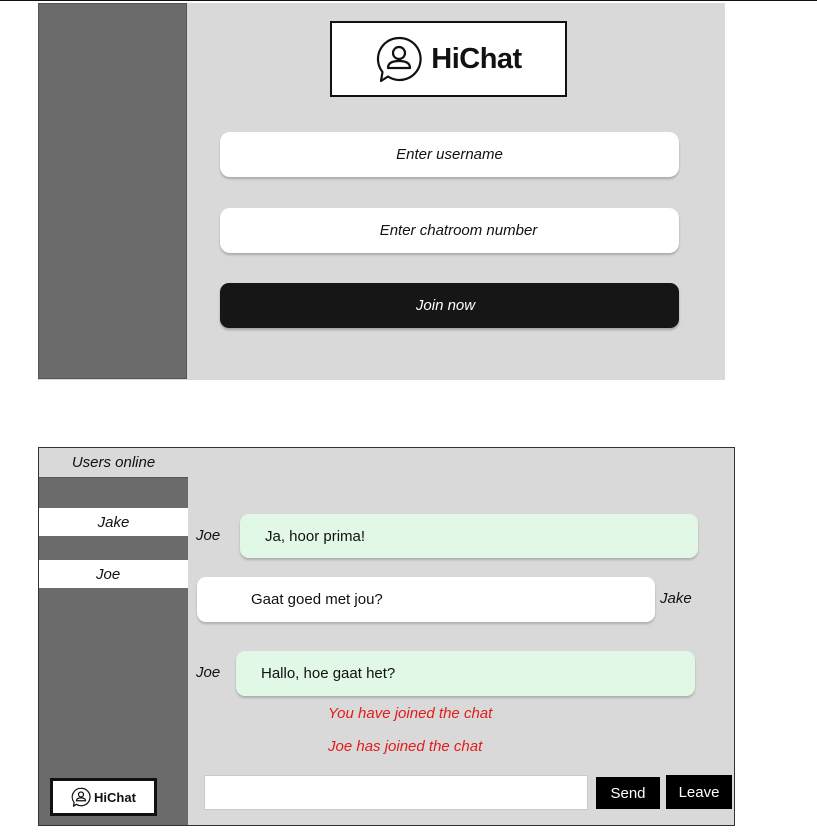  I want to click on username-input: Enter username, so click(449, 154).